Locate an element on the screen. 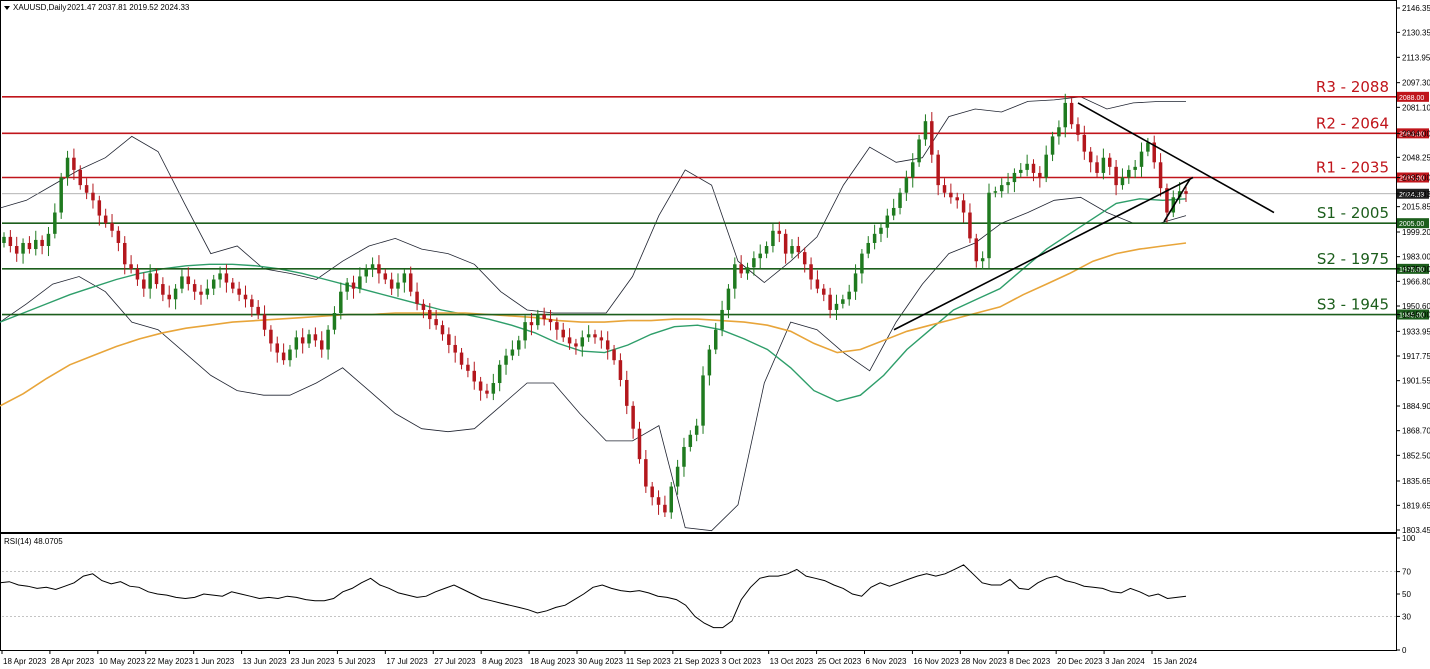 The image size is (1430, 669). time-tick-label: 8 Dec 2023 is located at coordinates (1029, 661).